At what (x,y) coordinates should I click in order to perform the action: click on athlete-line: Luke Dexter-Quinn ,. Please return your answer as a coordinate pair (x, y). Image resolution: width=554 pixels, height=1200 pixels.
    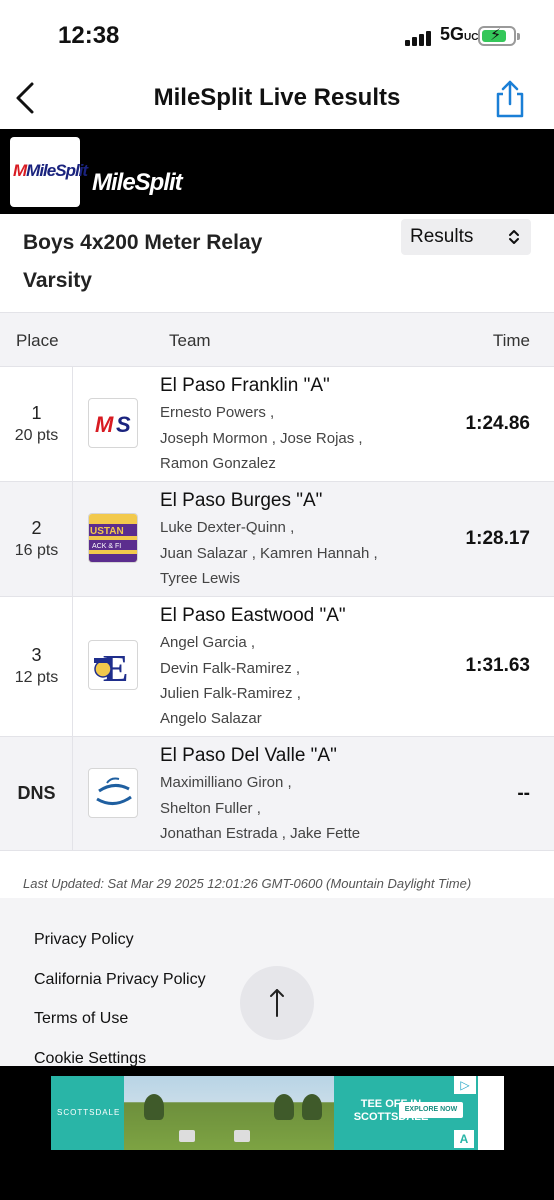
    Looking at the image, I should click on (227, 527).